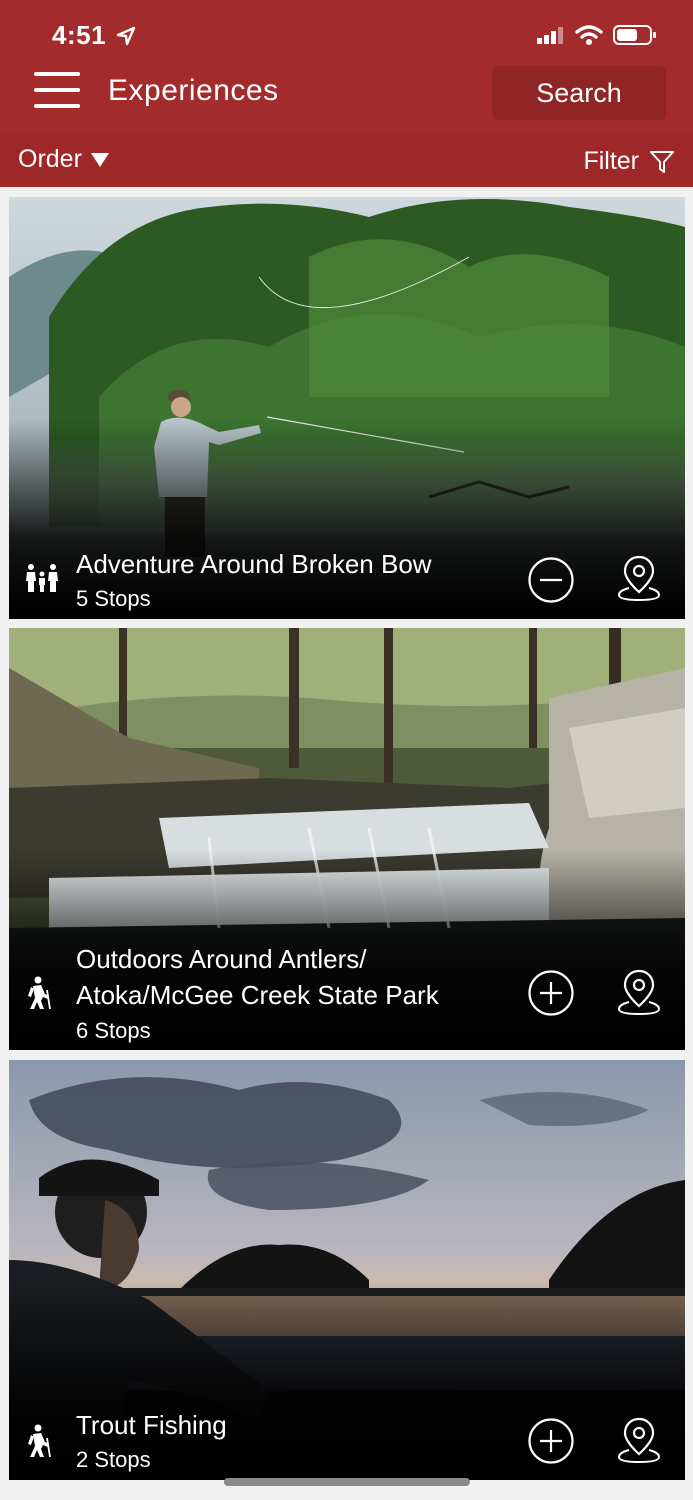  What do you see at coordinates (634, 35) in the screenshot?
I see `battery-icon` at bounding box center [634, 35].